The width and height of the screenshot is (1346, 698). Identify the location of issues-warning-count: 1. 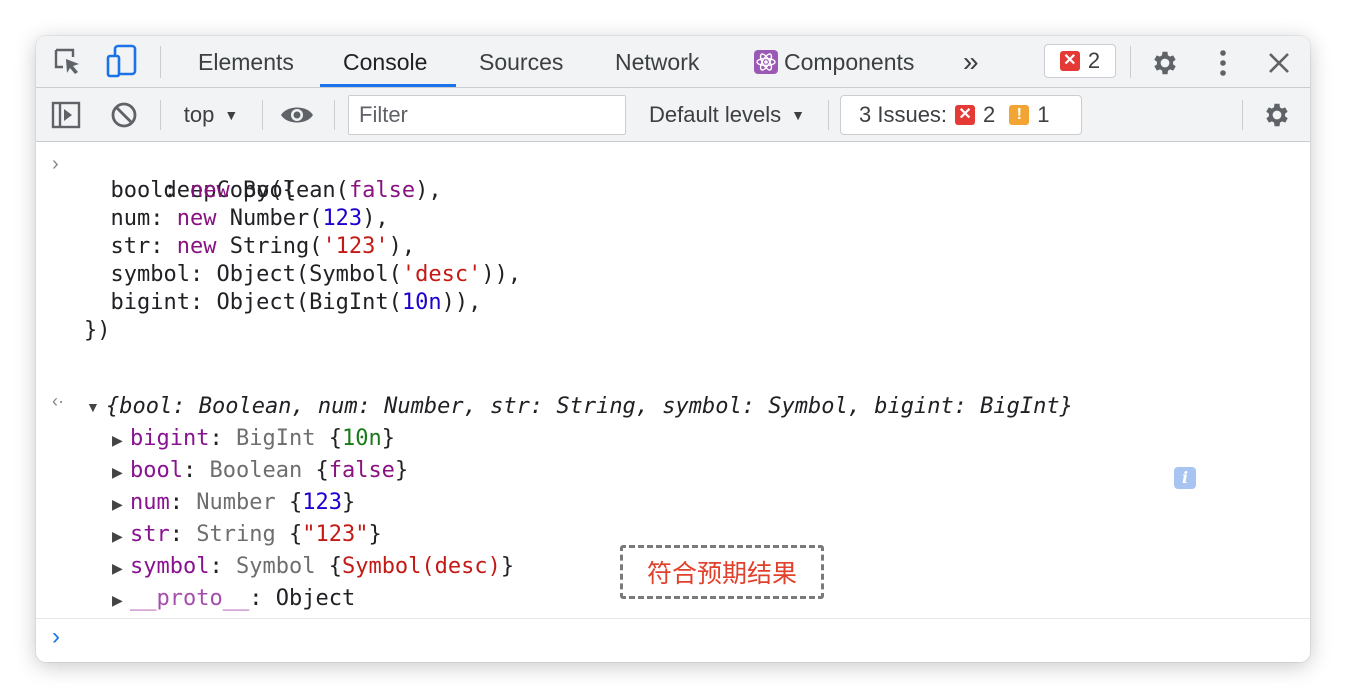
(1043, 114).